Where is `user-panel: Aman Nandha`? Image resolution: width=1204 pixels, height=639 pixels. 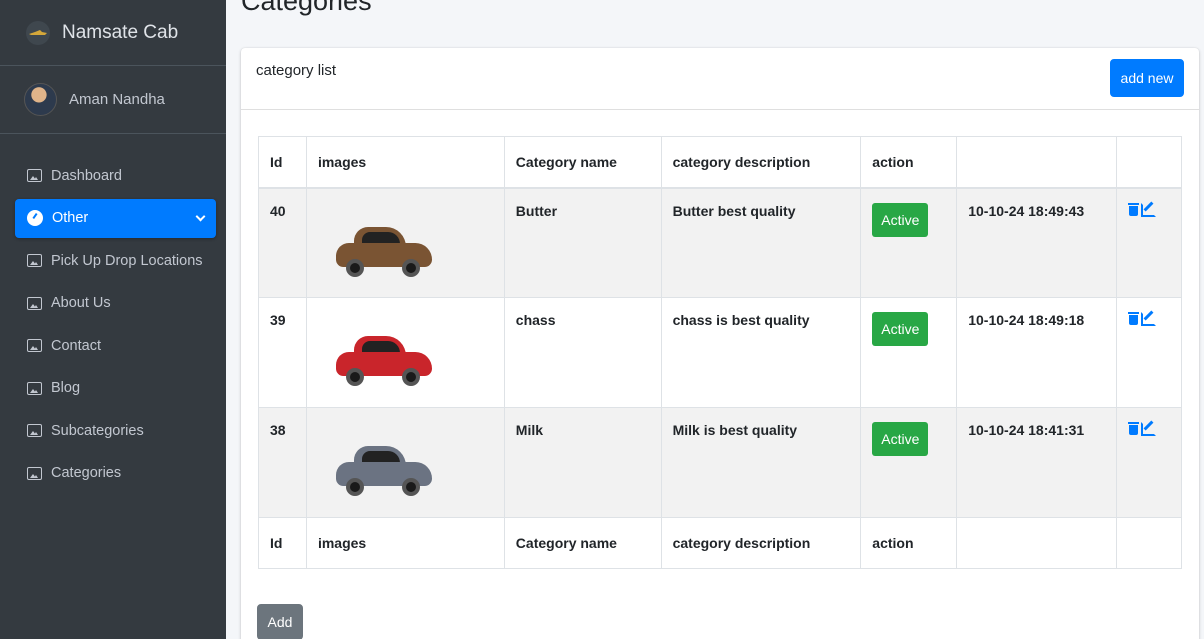 user-panel: Aman Nandha is located at coordinates (113, 100).